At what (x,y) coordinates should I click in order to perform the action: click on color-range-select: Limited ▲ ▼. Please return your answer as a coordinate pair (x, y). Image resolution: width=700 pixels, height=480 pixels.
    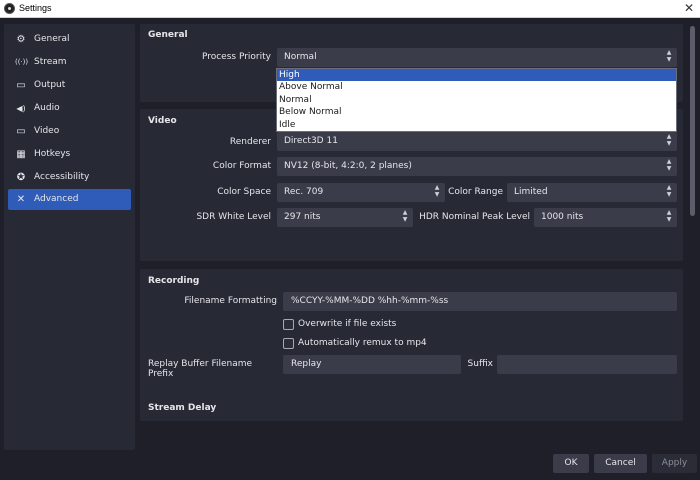
    Looking at the image, I should click on (592, 192).